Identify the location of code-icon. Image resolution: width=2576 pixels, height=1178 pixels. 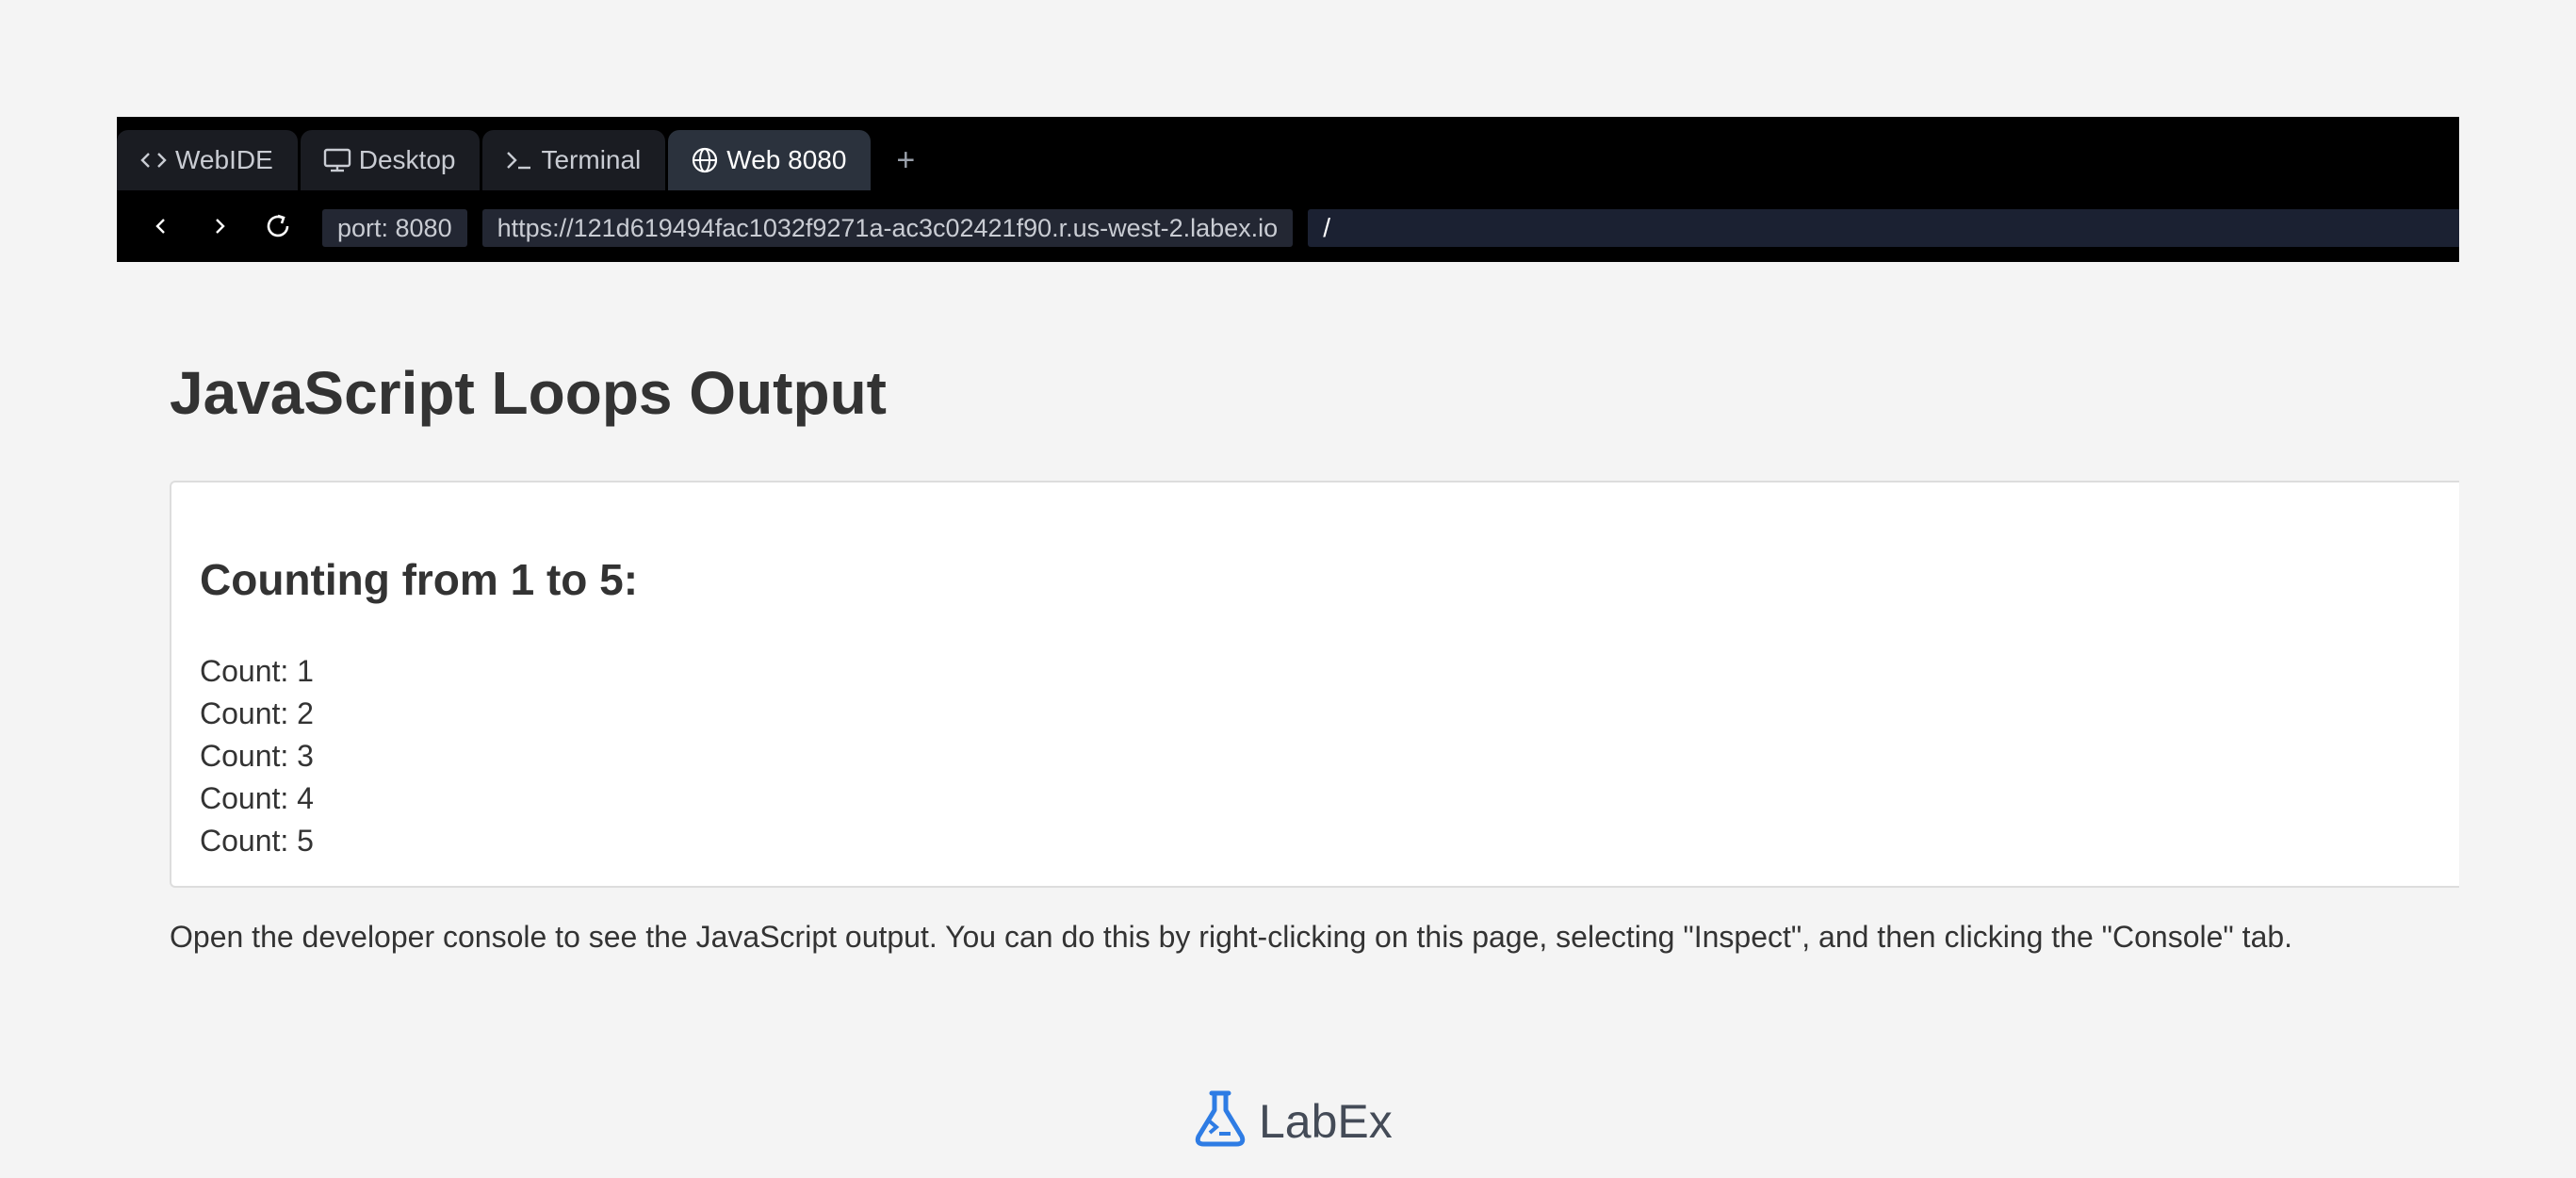
(153, 160).